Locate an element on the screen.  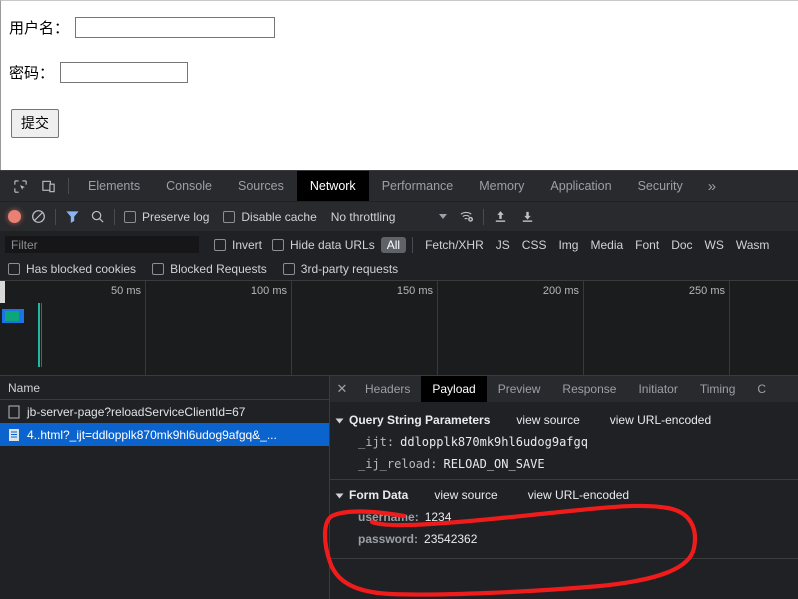
invert-box is located at coordinates (220, 244).